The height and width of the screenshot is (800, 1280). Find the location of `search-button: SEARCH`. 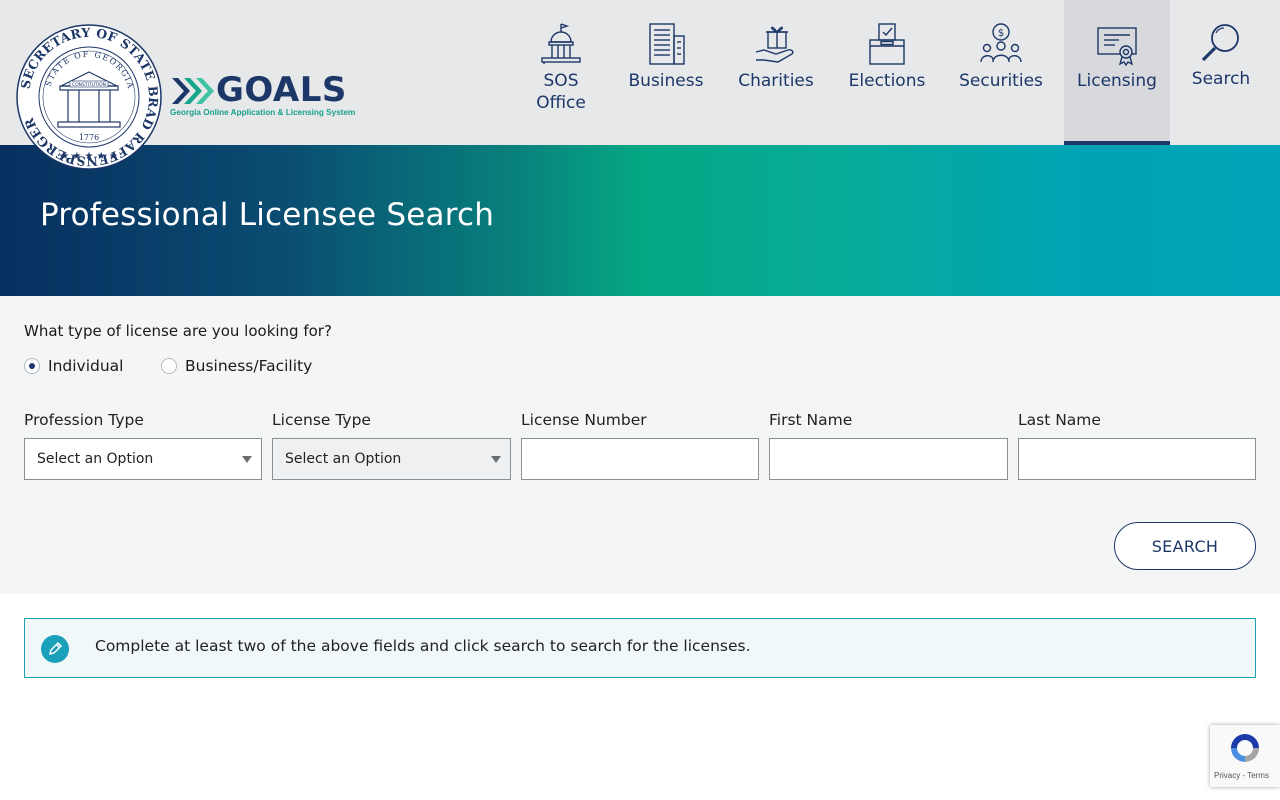

search-button: SEARCH is located at coordinates (1185, 546).